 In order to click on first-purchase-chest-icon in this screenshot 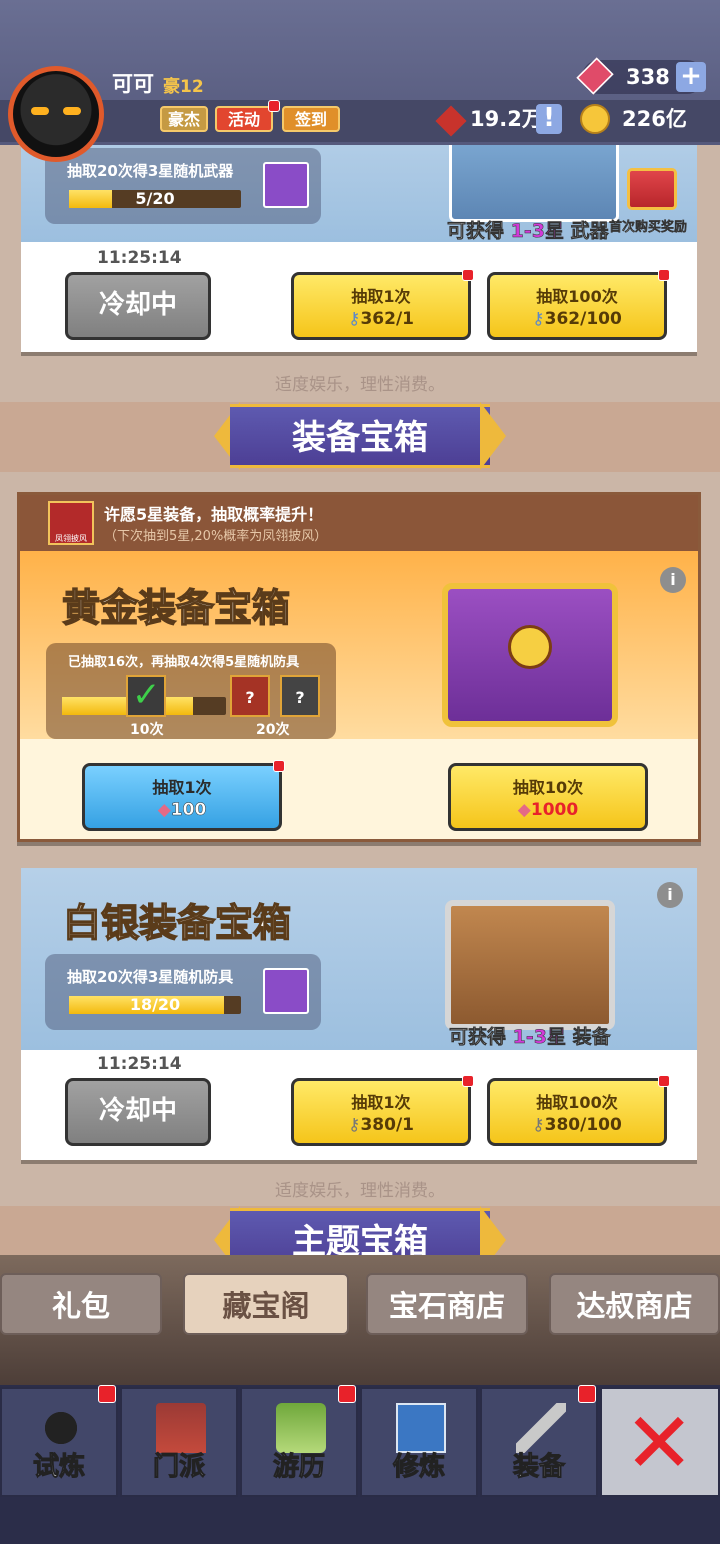, I will do `click(652, 189)`.